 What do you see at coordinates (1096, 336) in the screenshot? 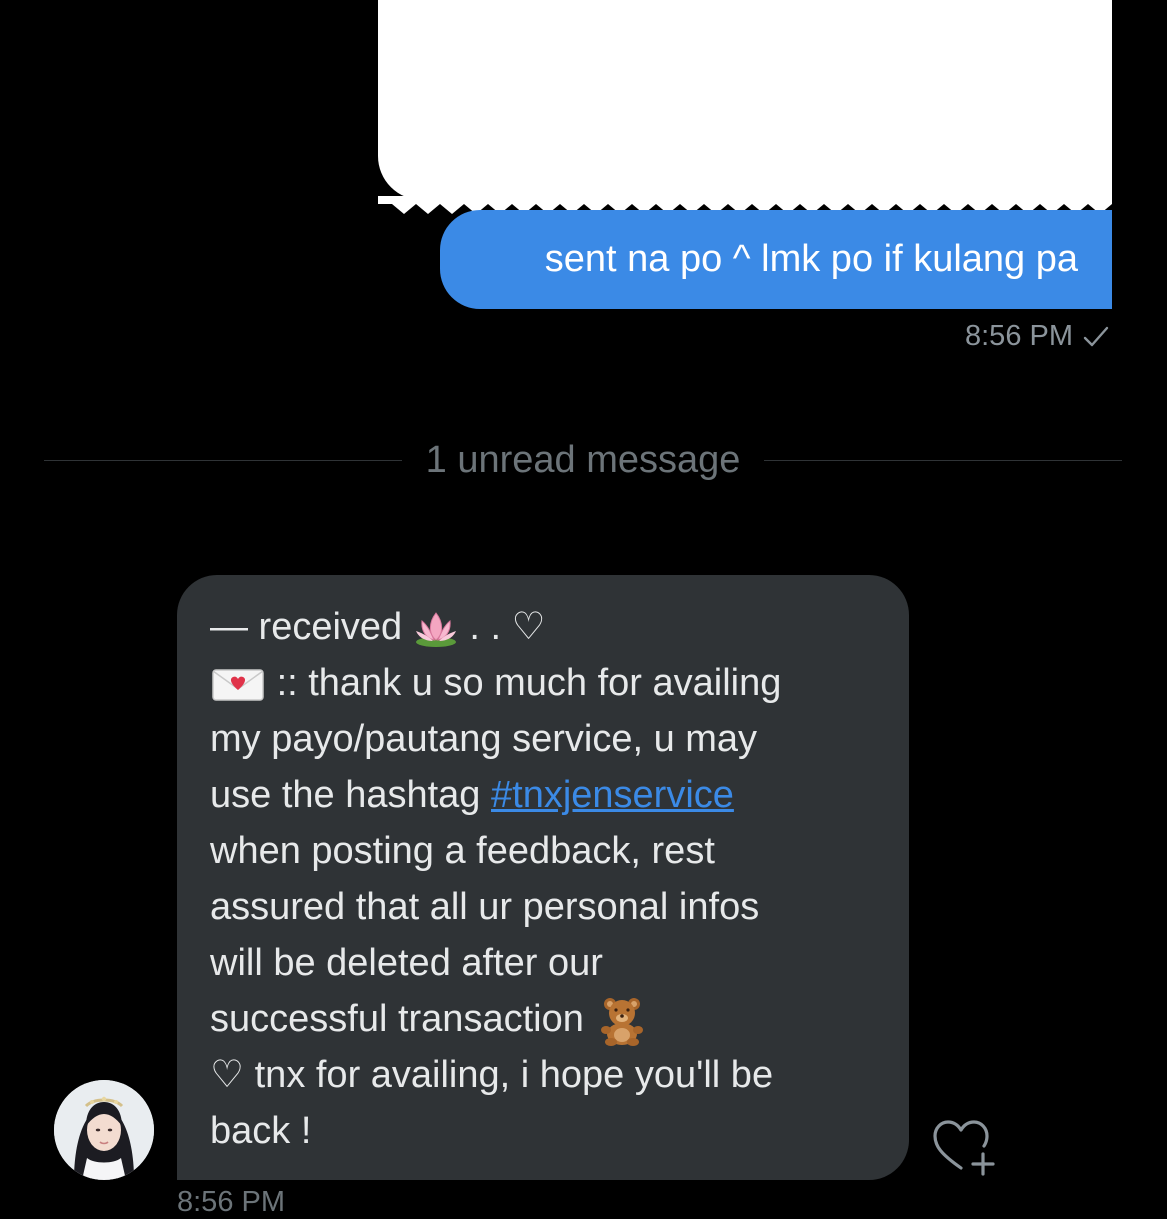
I see `check-icon` at bounding box center [1096, 336].